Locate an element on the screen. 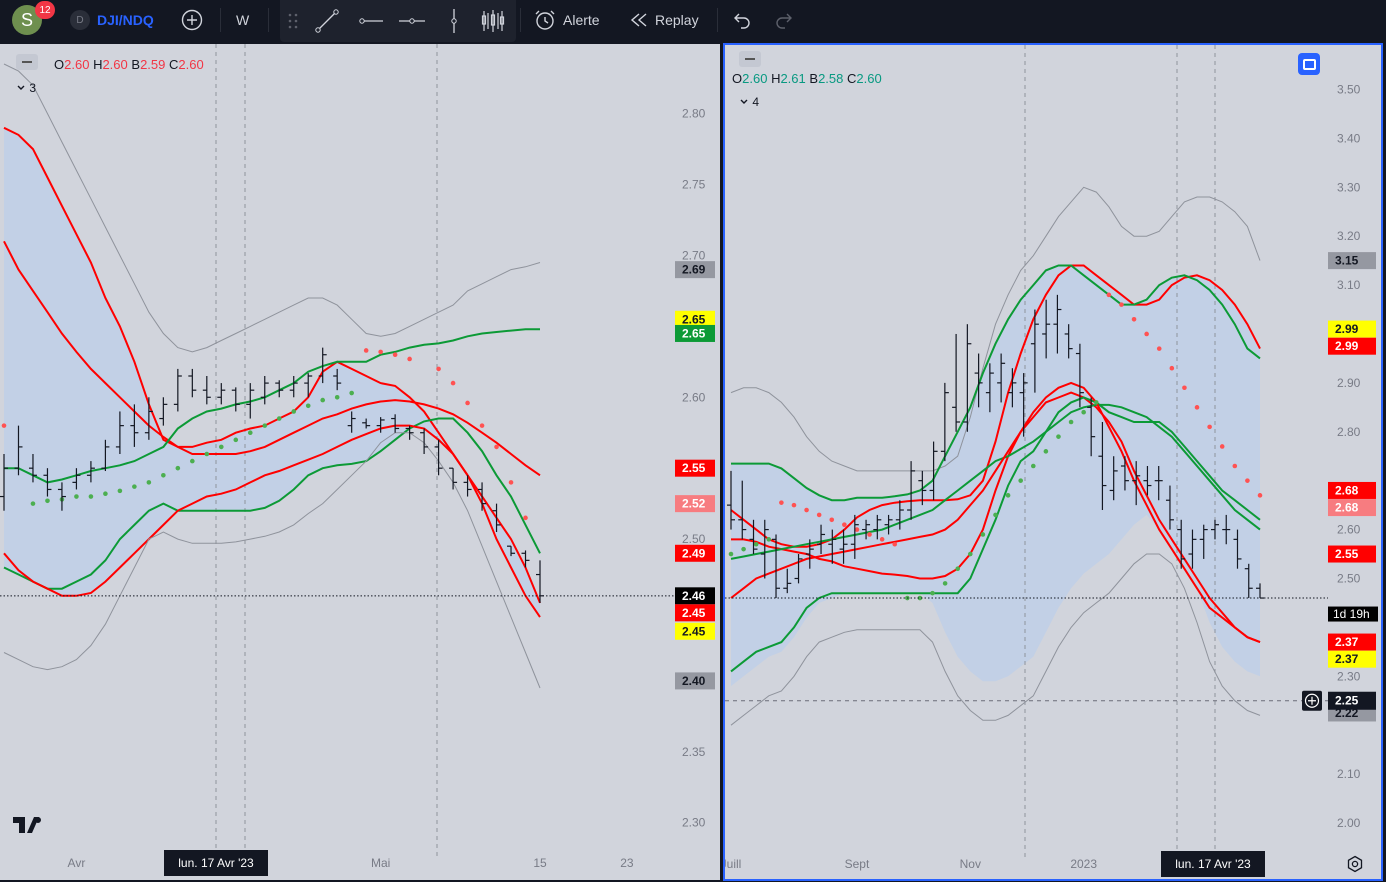  x-axis-tick-label: Nov is located at coordinates (970, 864).